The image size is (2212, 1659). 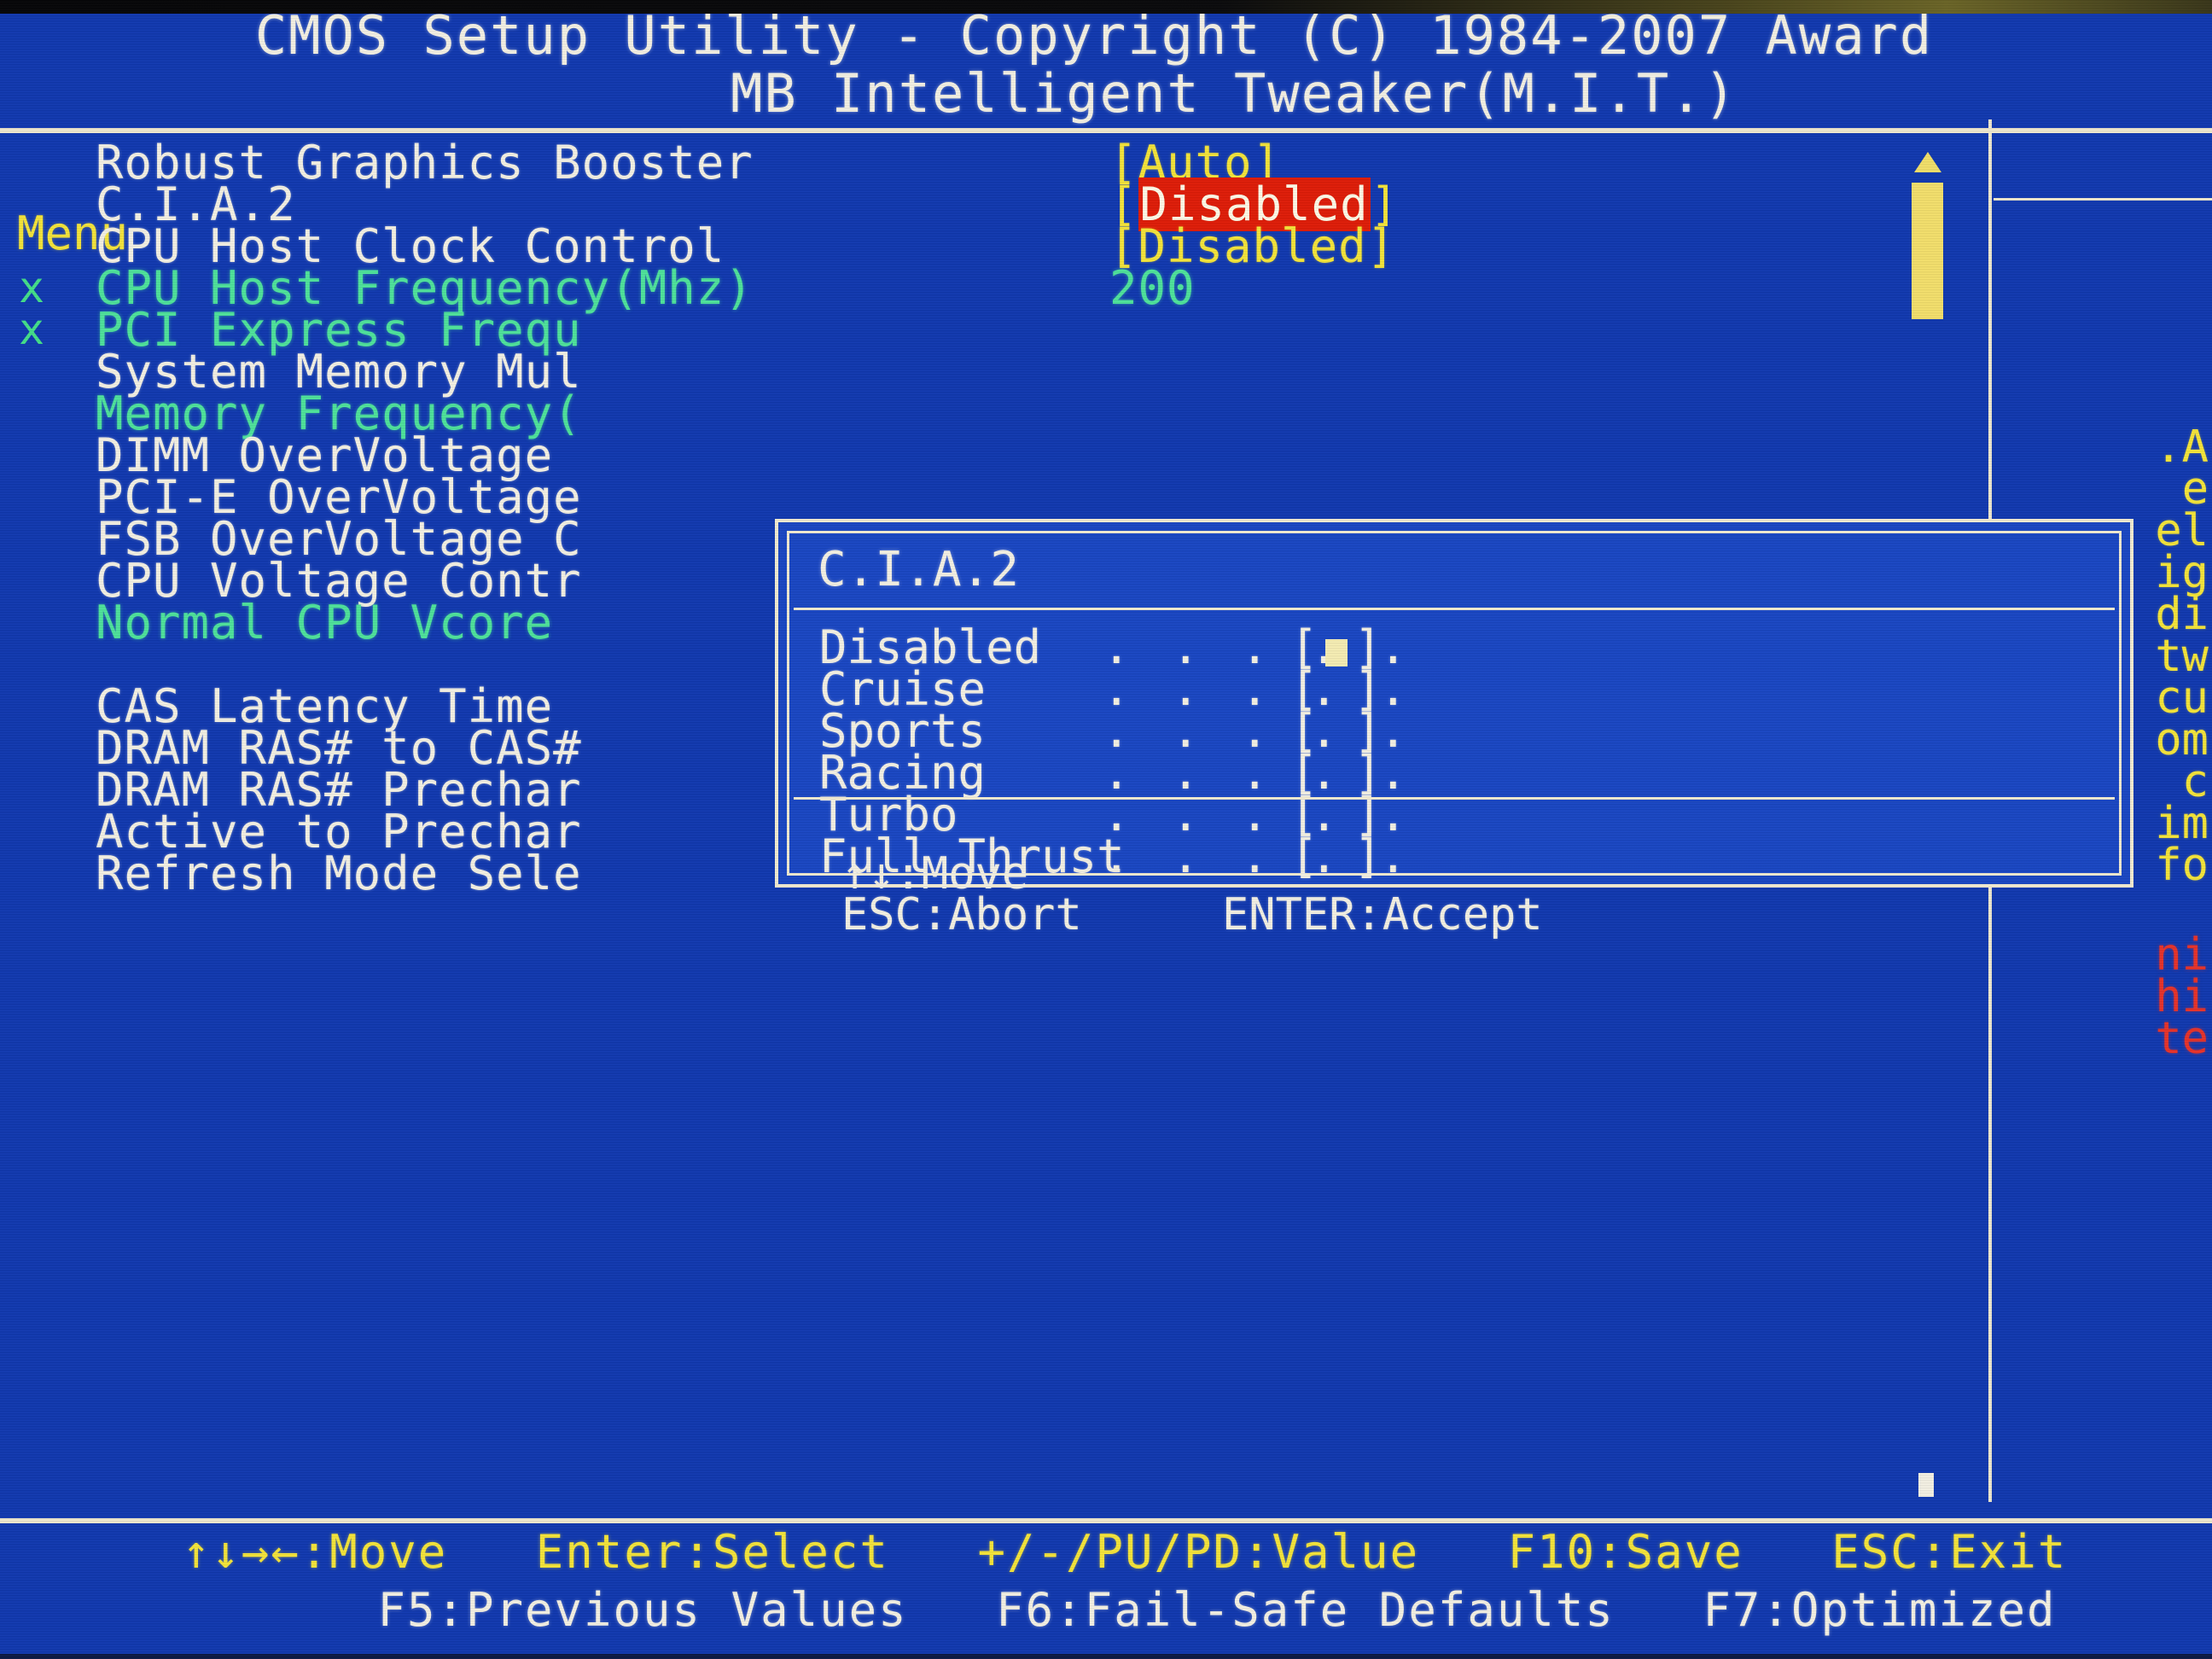 What do you see at coordinates (919, 569) in the screenshot?
I see `dialog-title: C.I.A.2` at bounding box center [919, 569].